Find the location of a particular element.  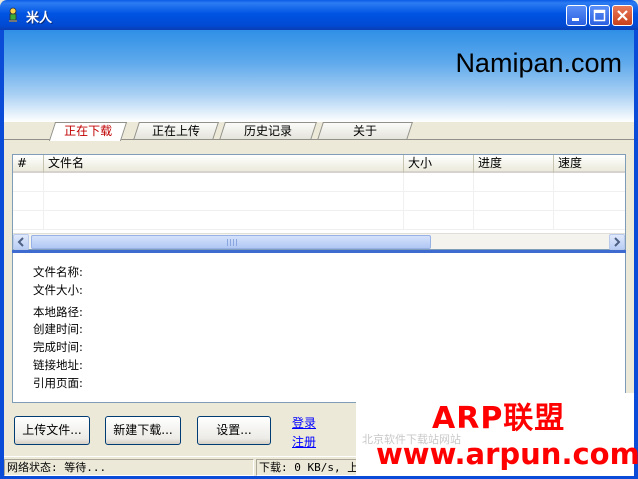

detail-label-link-address: 链接地址: is located at coordinates (58, 365).